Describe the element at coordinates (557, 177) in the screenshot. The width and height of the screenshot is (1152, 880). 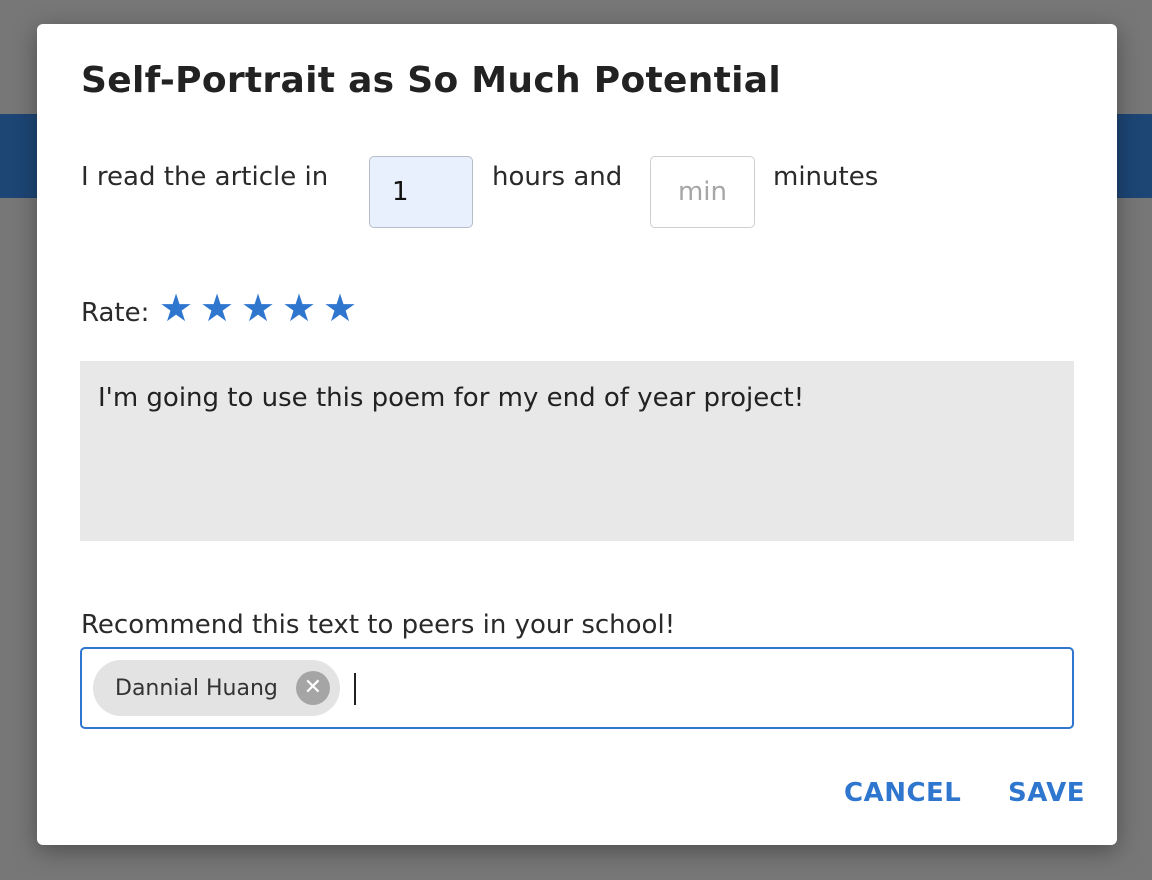
I see `hours-suffix: hours and` at that location.